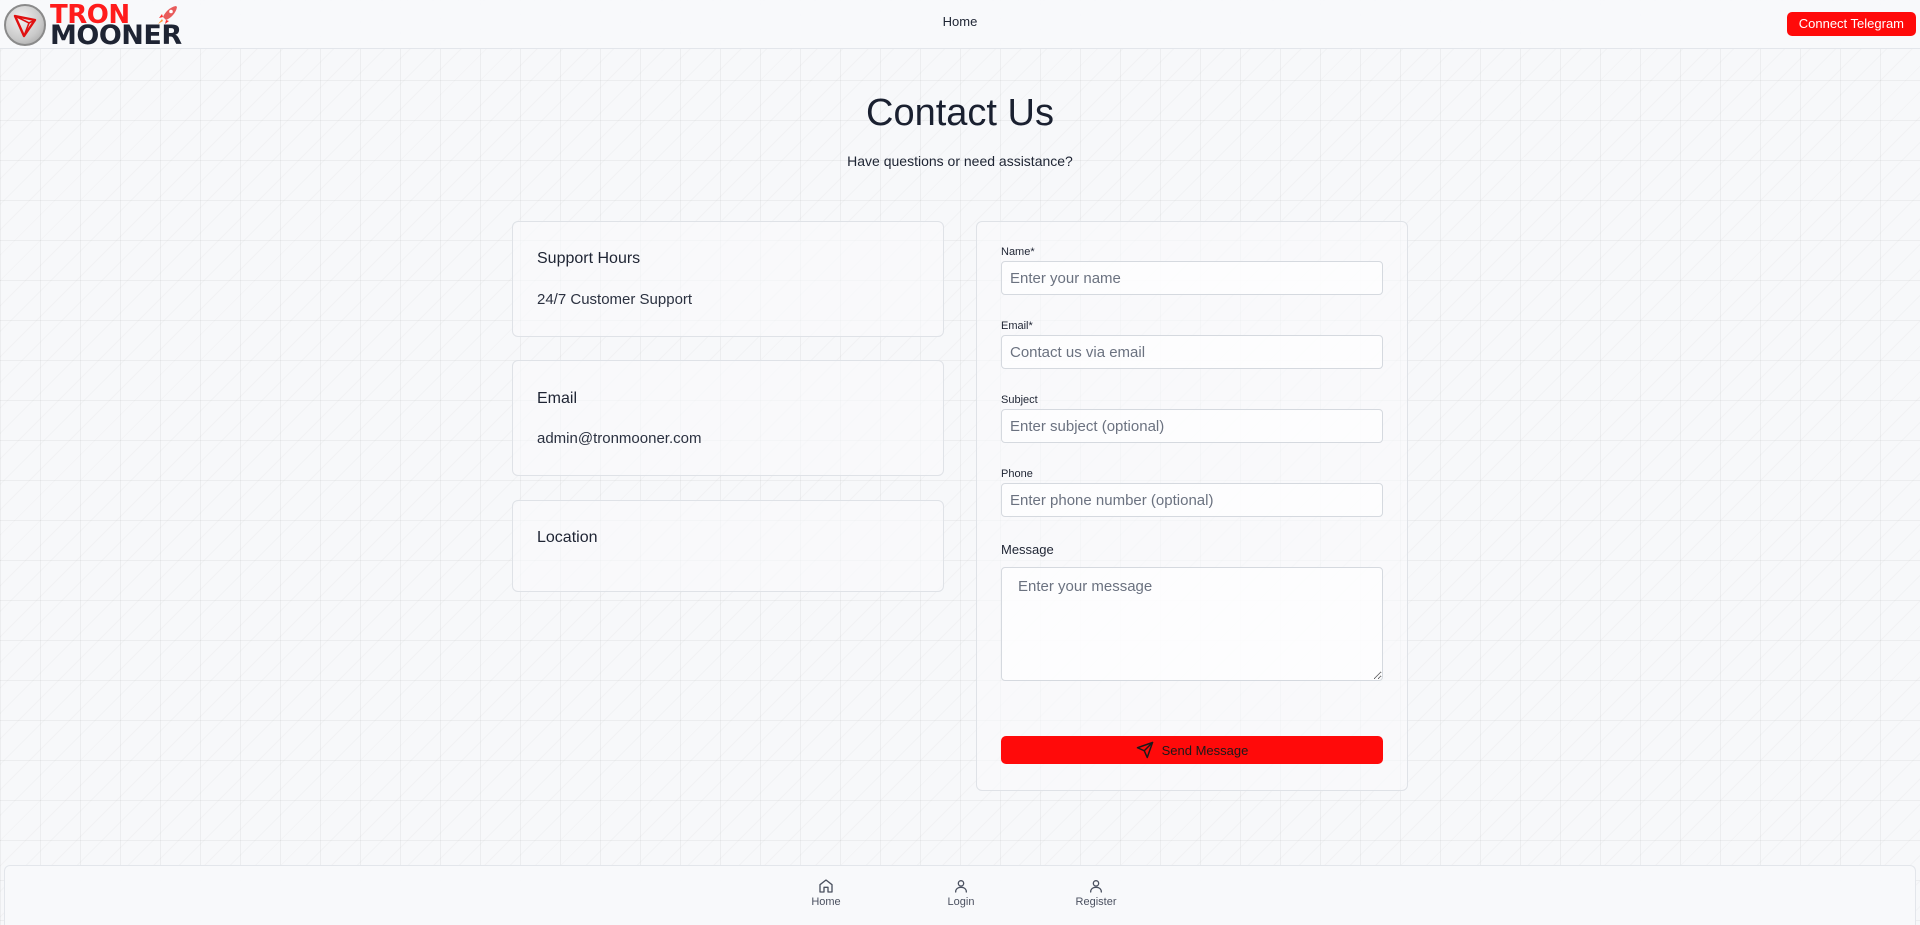  I want to click on support-hours-card: Support Hours 24/7 Customer Support, so click(728, 279).